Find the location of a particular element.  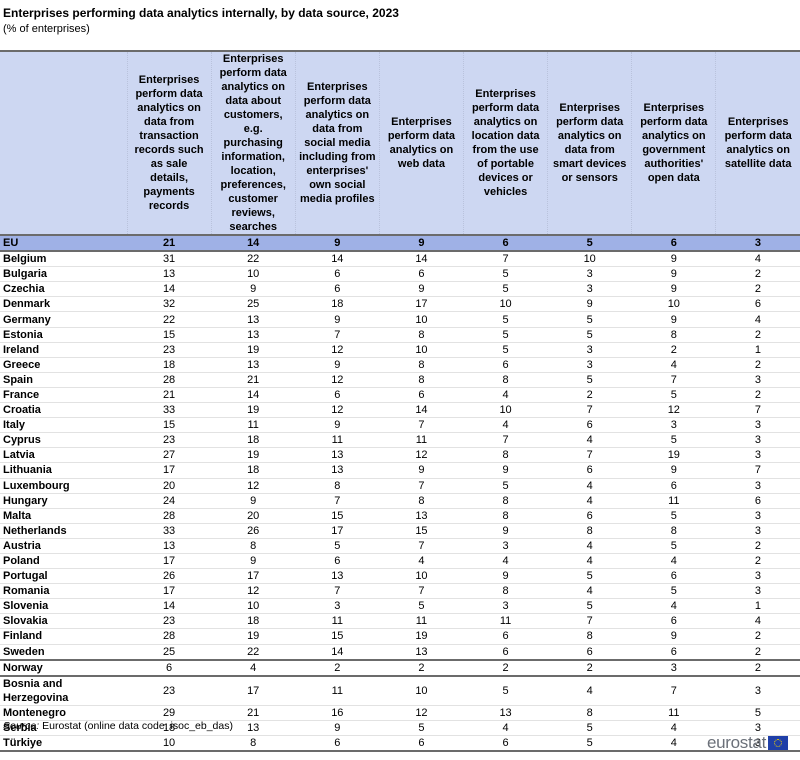

cell-value: 25 is located at coordinates (253, 304).